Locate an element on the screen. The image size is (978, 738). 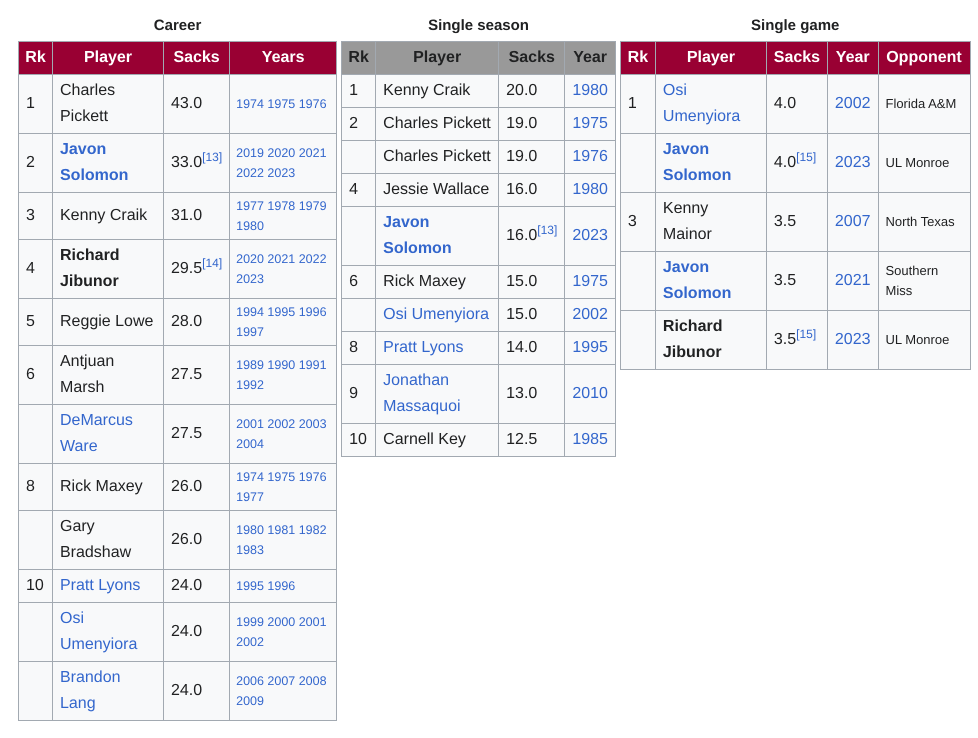
sacks-value: 33.0$^{[13]}$ is located at coordinates (196, 162).